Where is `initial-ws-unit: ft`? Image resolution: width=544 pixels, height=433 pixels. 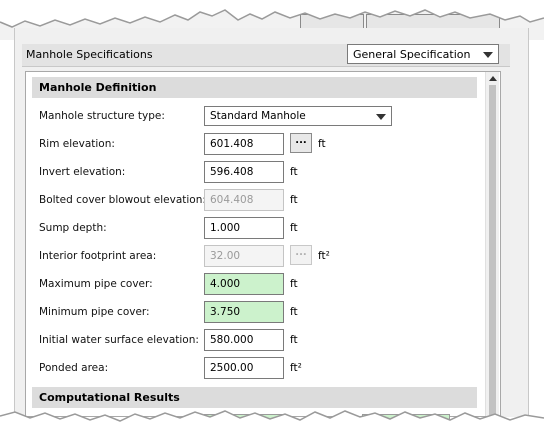
initial-ws-unit: ft is located at coordinates (294, 340).